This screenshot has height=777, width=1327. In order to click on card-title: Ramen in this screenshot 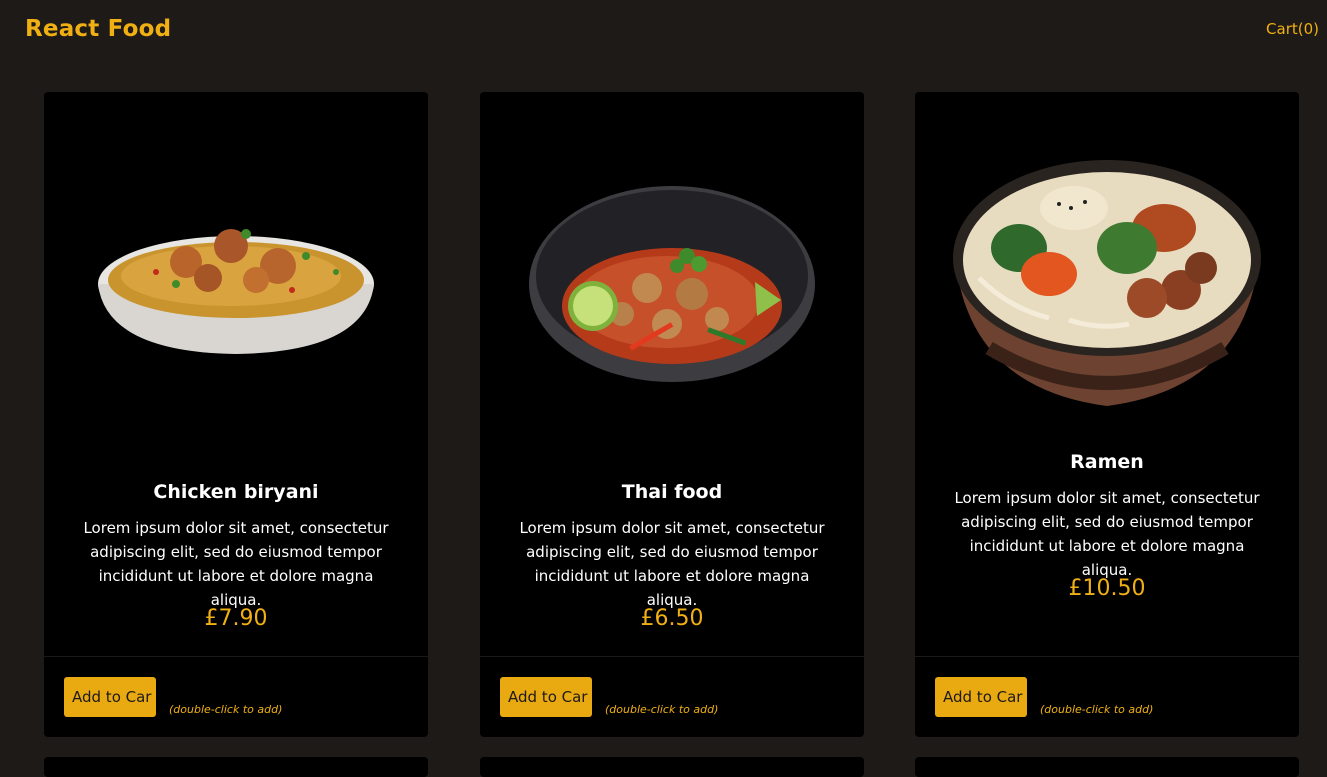, I will do `click(1107, 462)`.